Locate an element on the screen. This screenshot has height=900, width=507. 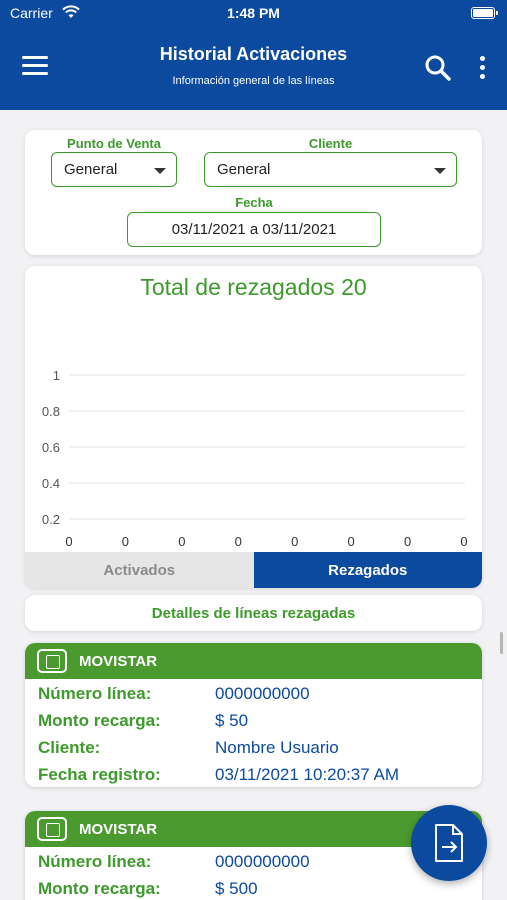
y-tick-label: 0.6 is located at coordinates (51, 447).